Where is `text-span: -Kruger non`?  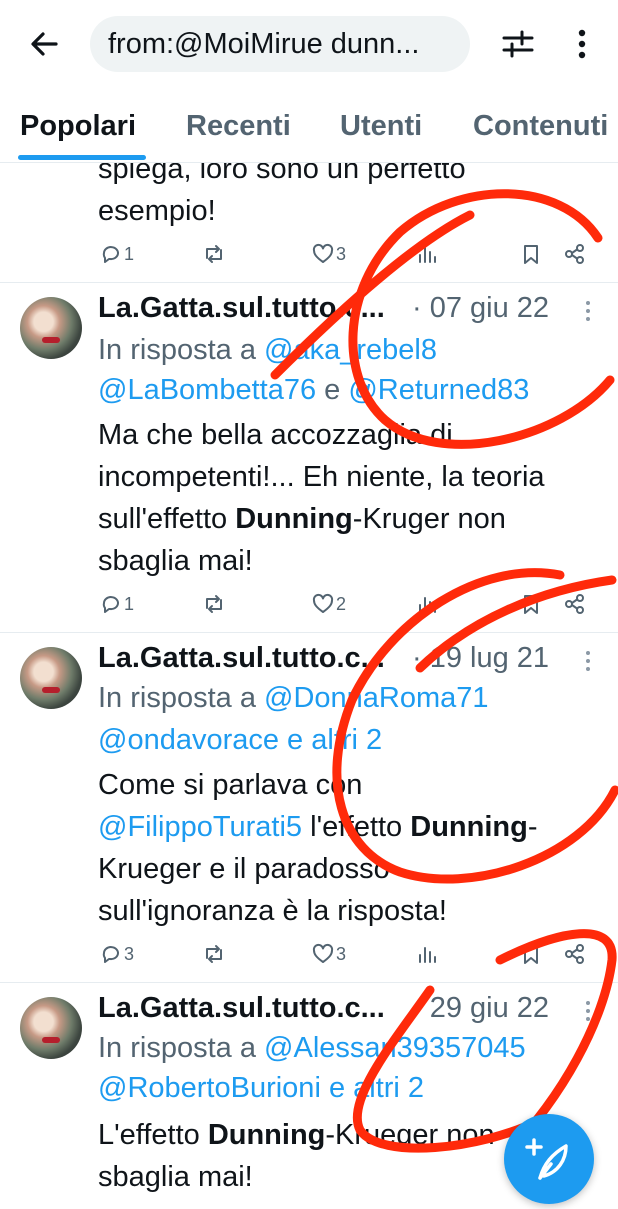 text-span: -Kruger non is located at coordinates (429, 519).